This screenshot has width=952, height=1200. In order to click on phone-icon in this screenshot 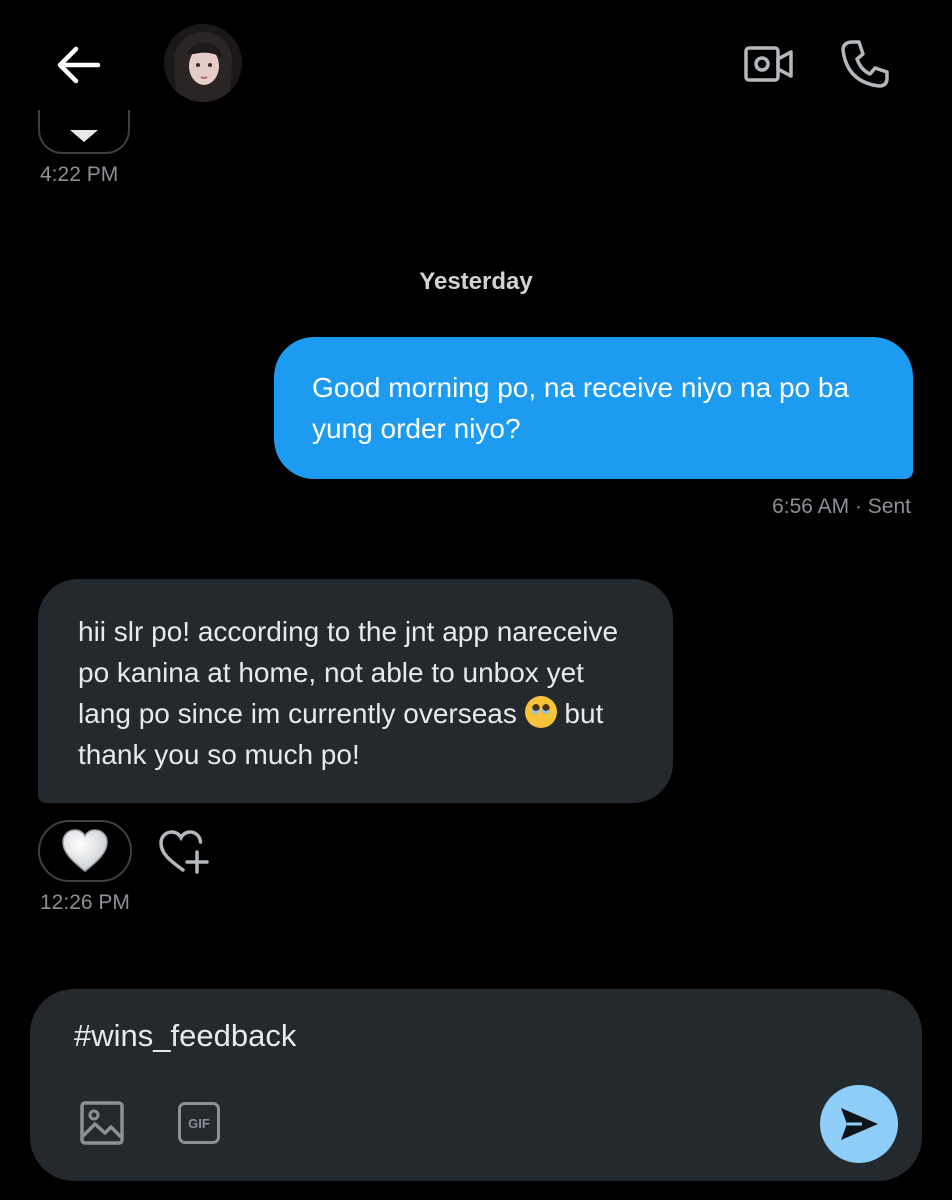, I will do `click(865, 64)`.